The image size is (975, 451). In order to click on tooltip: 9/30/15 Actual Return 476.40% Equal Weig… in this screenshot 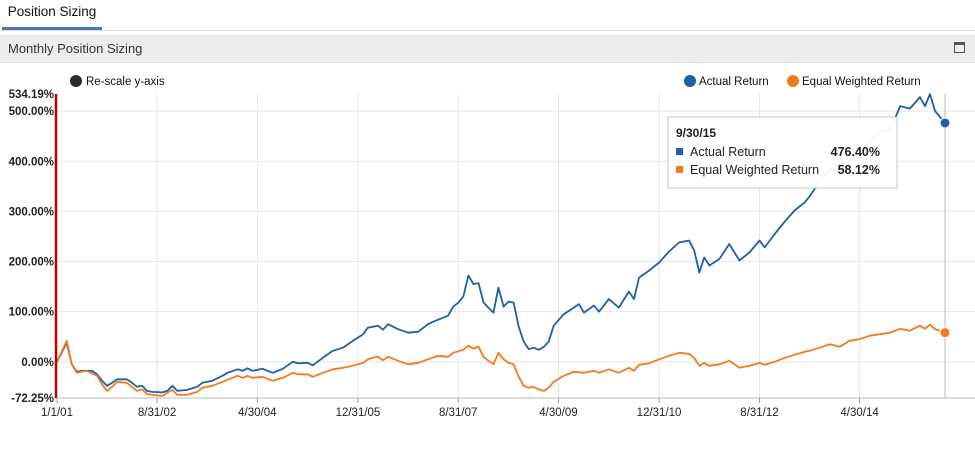, I will do `click(782, 152)`.